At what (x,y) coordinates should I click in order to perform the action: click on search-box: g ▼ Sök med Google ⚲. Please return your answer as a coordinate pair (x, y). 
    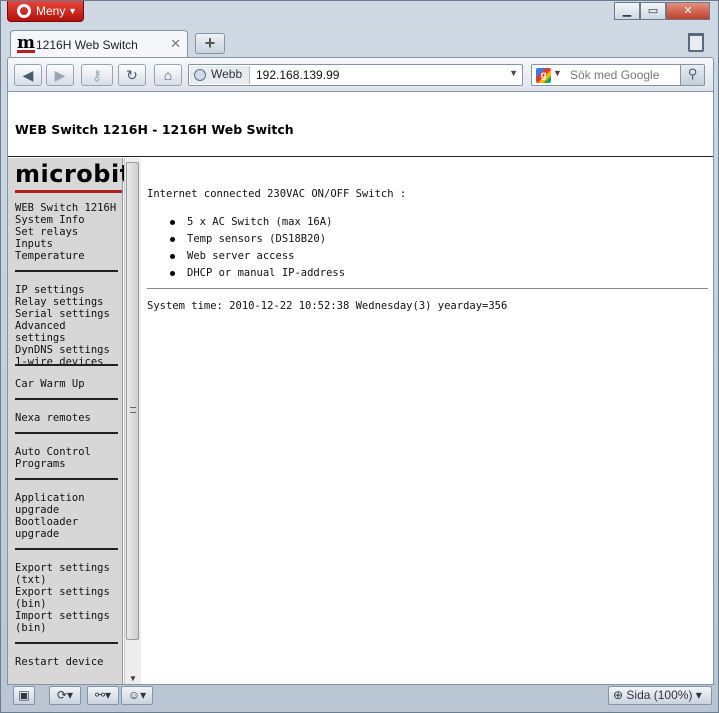
    Looking at the image, I should click on (618, 75).